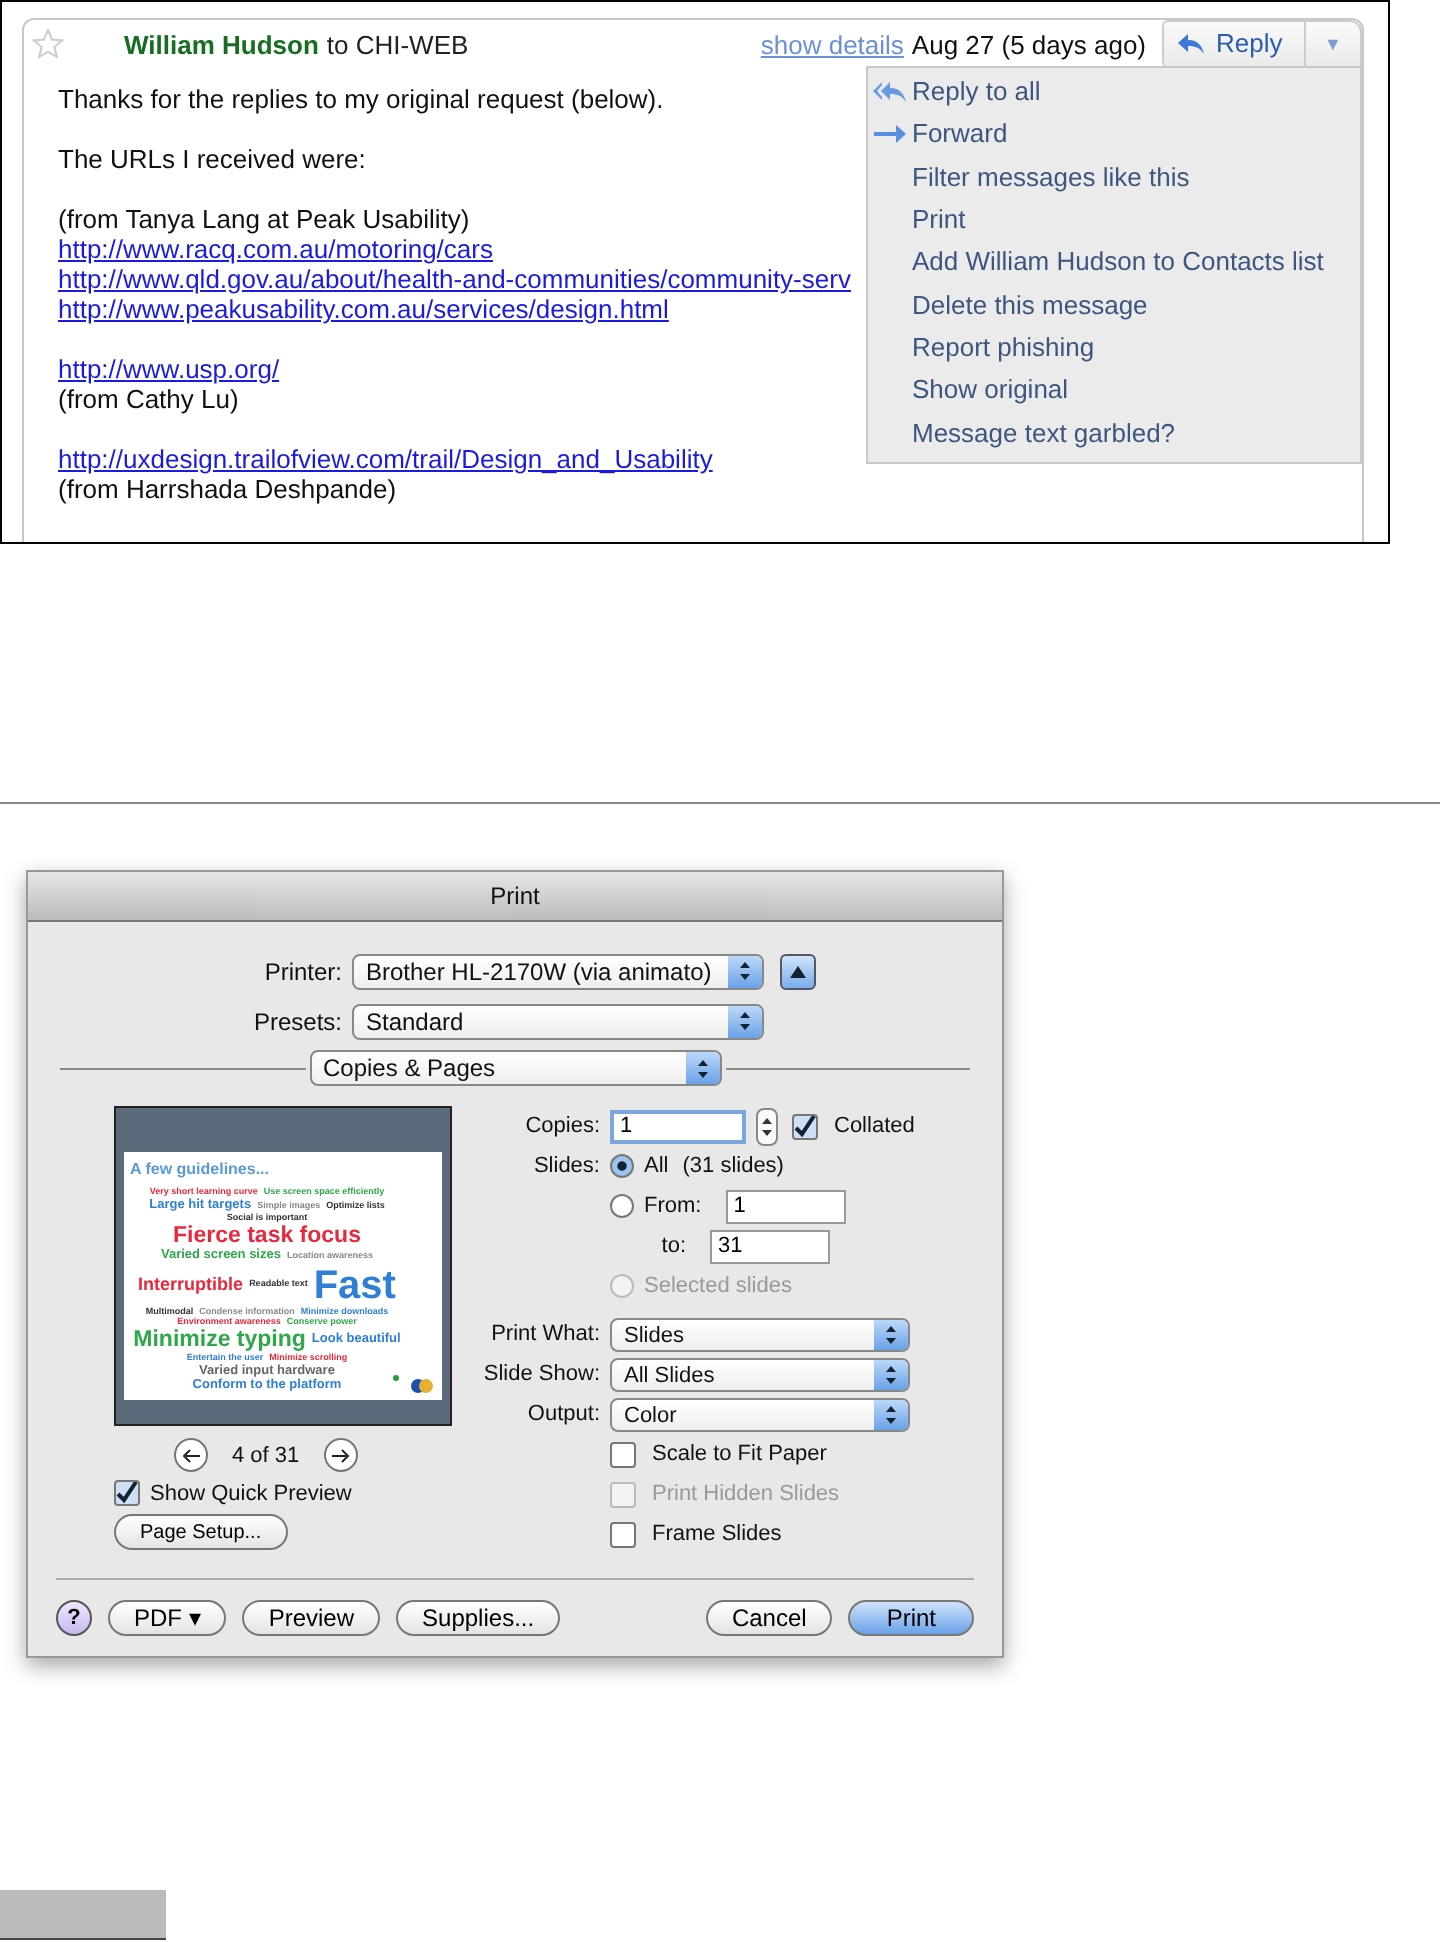  What do you see at coordinates (1028, 44) in the screenshot?
I see `message-date: Aug 27 (5 days ago)` at bounding box center [1028, 44].